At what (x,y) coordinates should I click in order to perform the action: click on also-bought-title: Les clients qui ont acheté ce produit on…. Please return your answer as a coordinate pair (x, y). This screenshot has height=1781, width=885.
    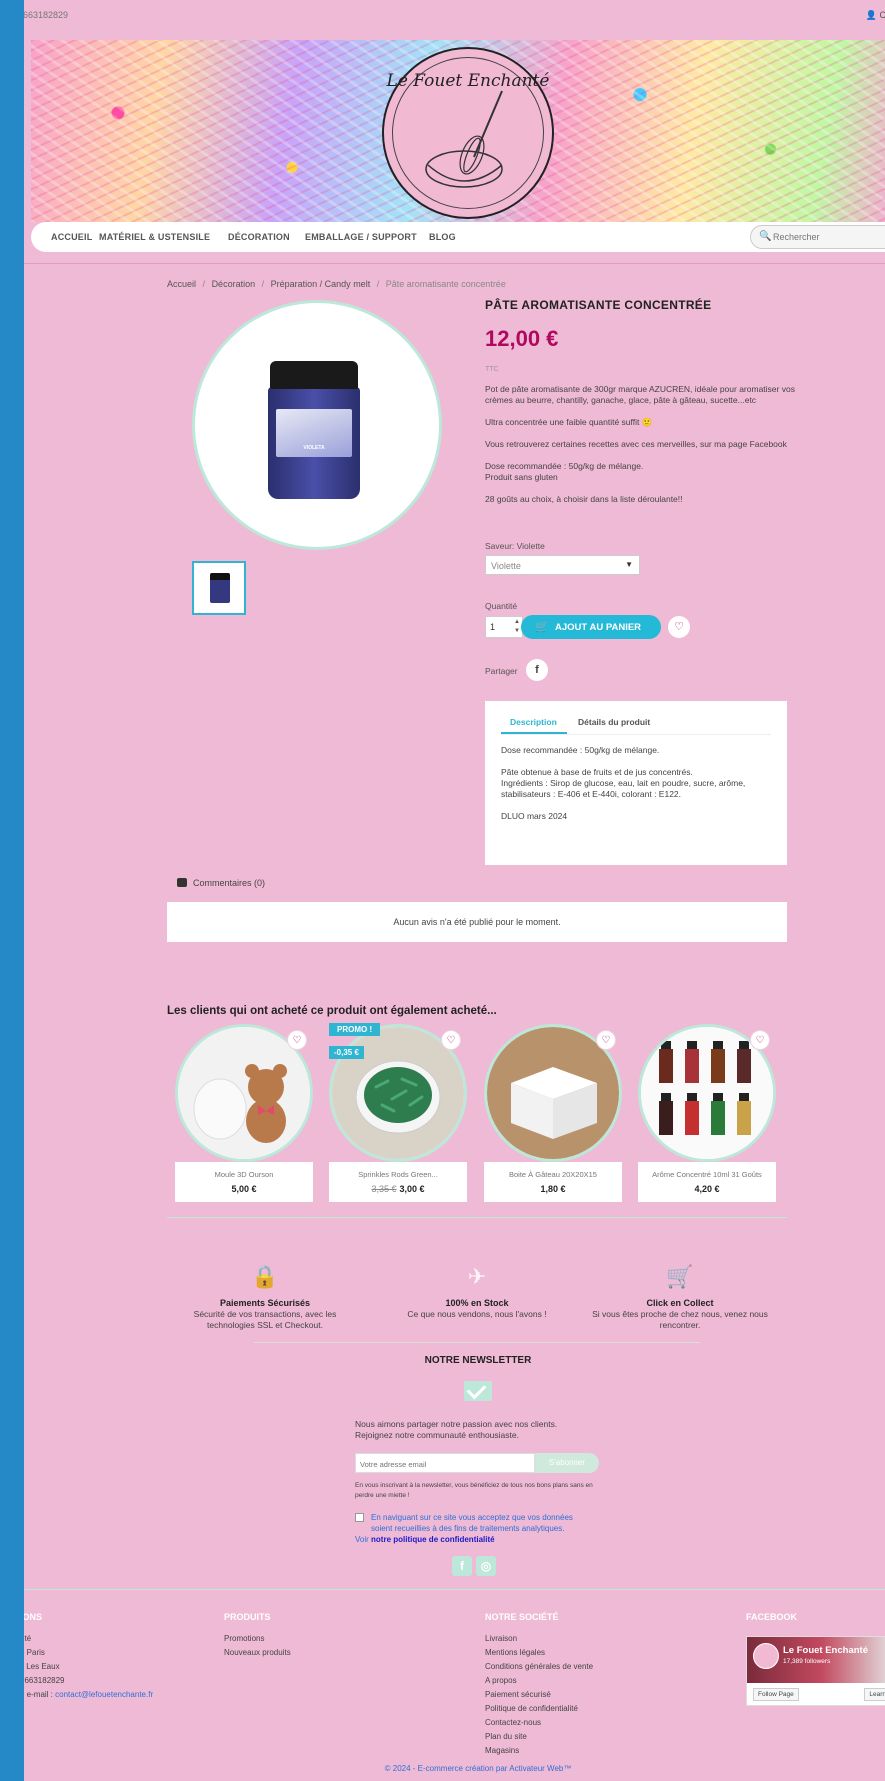
    Looking at the image, I should click on (332, 1011).